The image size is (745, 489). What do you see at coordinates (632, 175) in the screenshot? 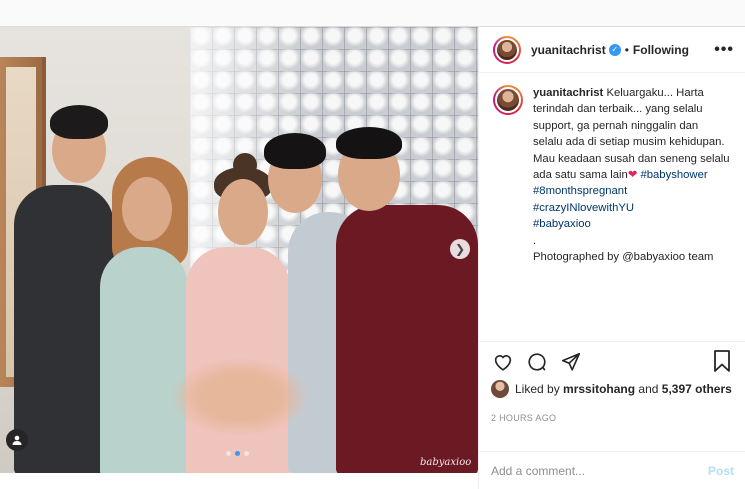
I see `heart-emoji-icon: ❤` at bounding box center [632, 175].